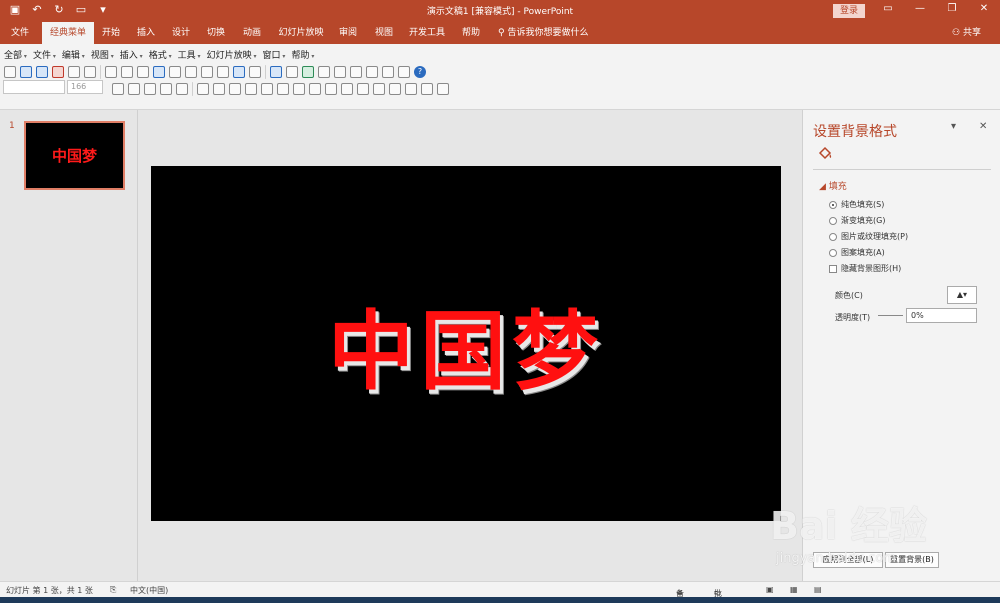 This screenshot has height=603, width=1000. I want to click on shape-effects-icon, so click(443, 89).